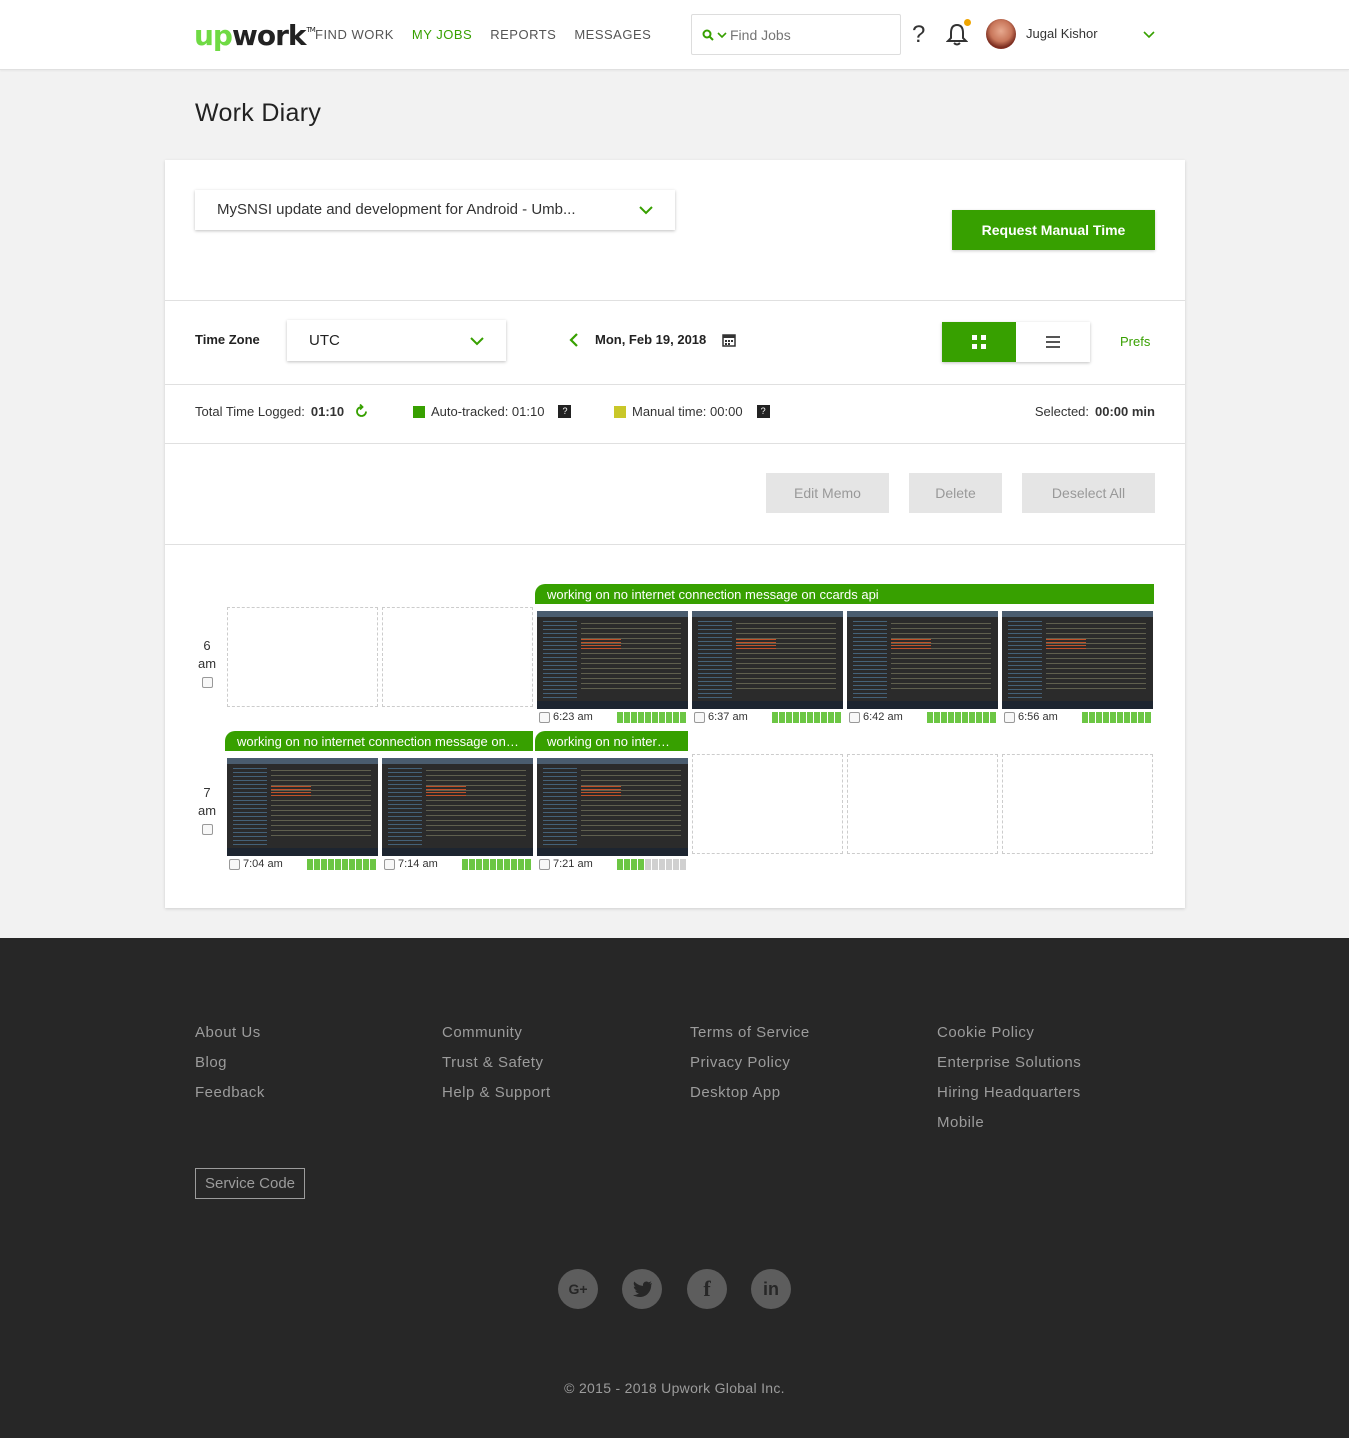 The height and width of the screenshot is (1438, 1349). What do you see at coordinates (1149, 35) in the screenshot?
I see `user-menu-chevron-icon` at bounding box center [1149, 35].